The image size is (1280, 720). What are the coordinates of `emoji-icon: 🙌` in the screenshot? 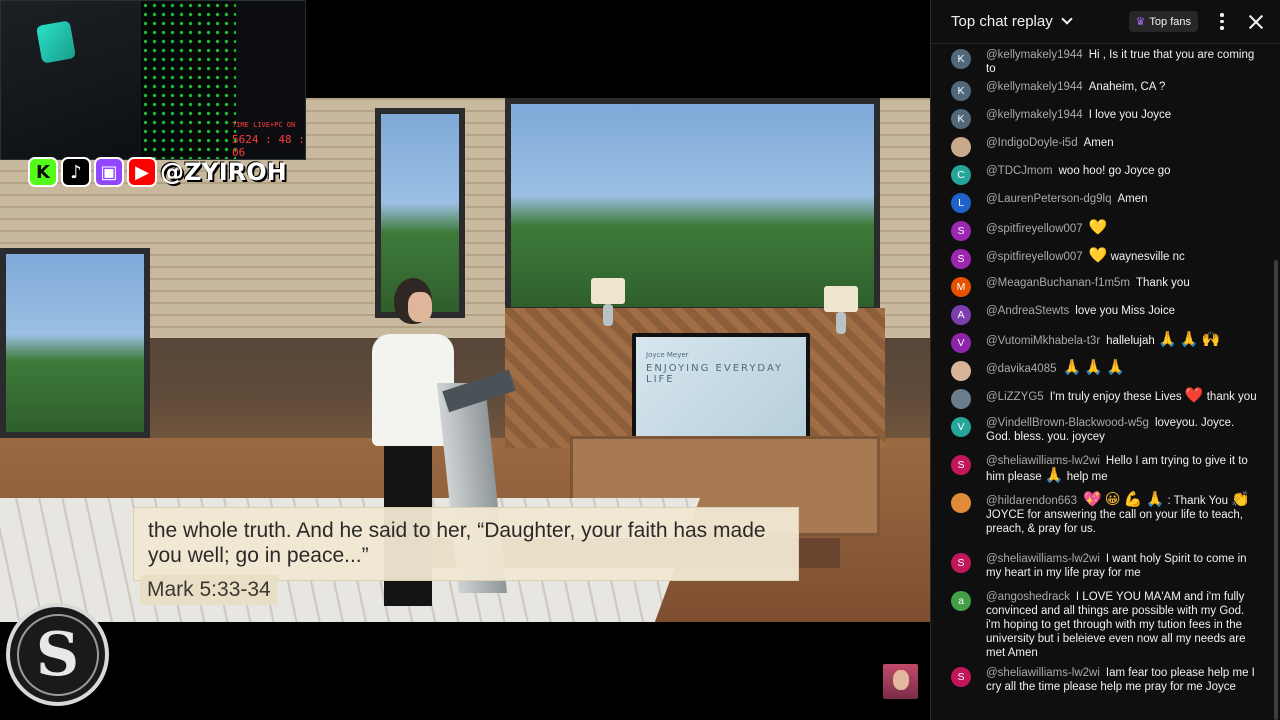 It's located at (1211, 339).